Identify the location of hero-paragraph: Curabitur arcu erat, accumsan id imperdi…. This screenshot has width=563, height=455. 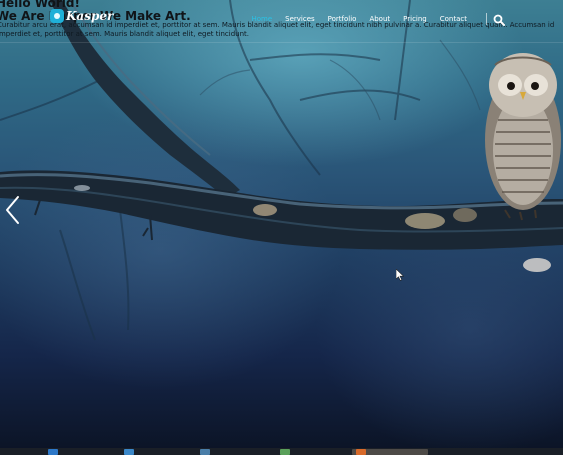
(277, 29).